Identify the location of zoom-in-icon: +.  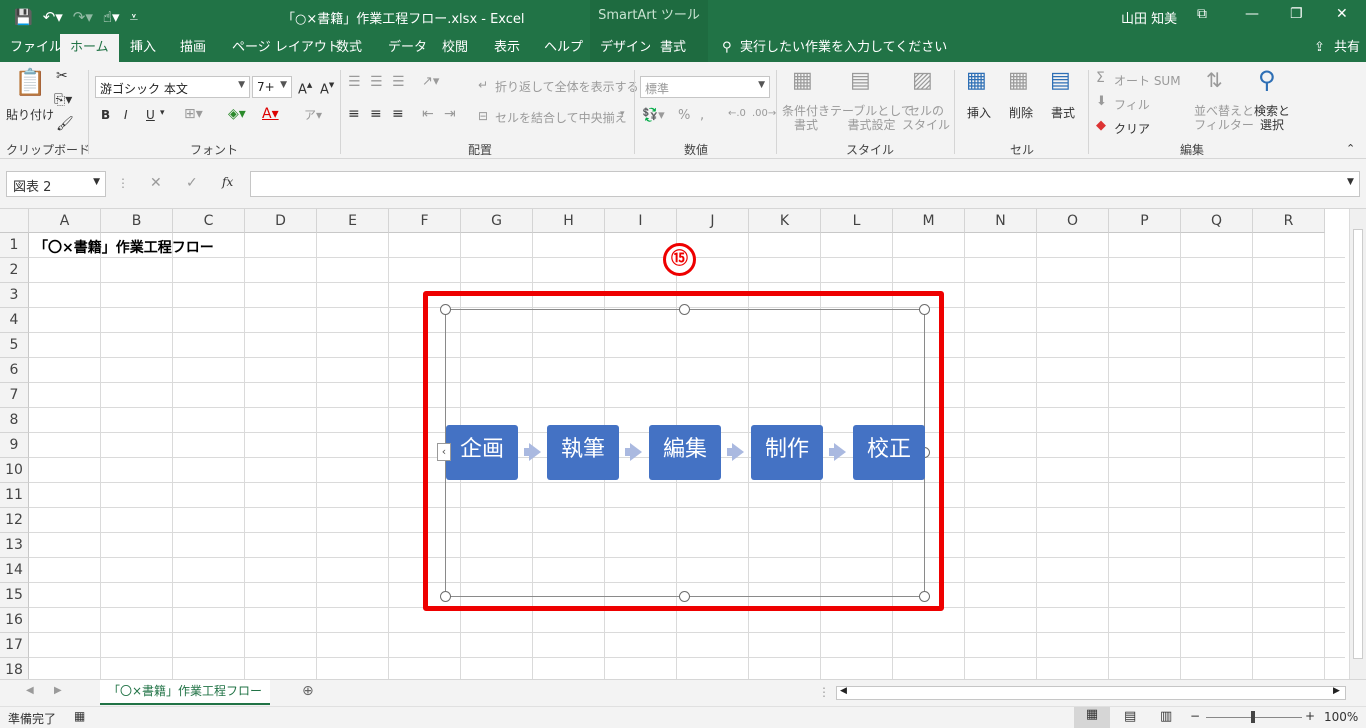
(1310, 716).